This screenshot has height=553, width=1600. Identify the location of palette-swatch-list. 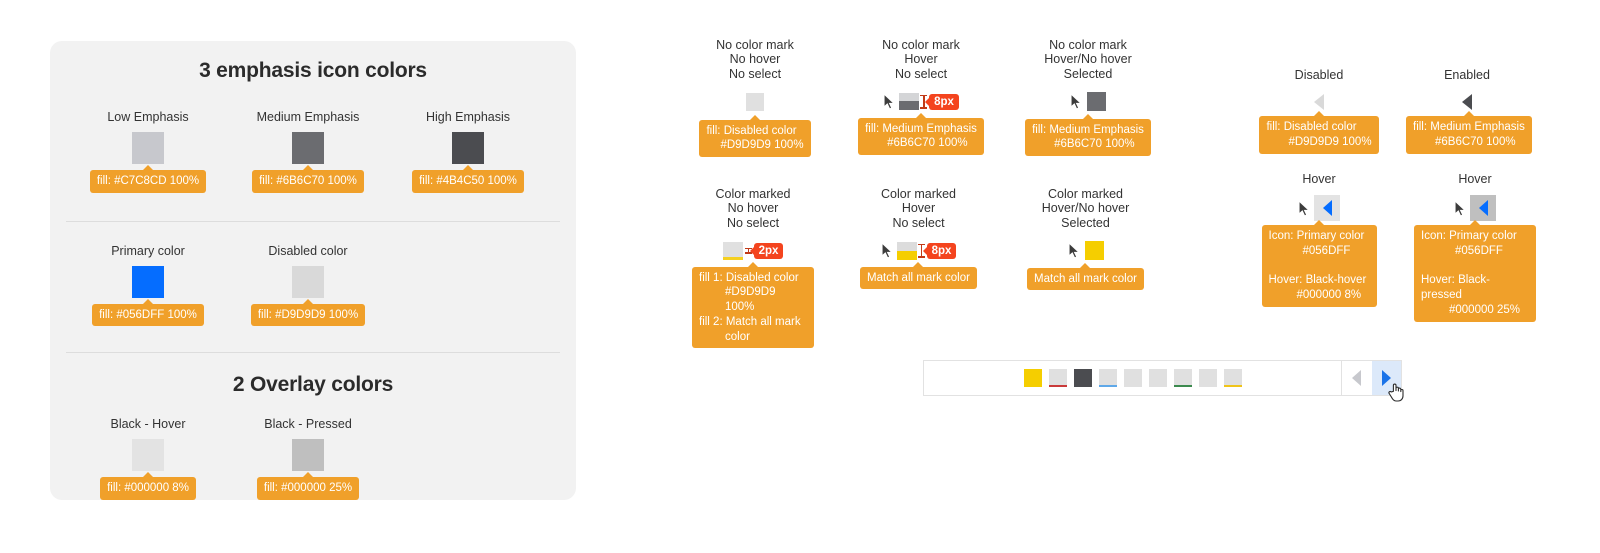
(1132, 378).